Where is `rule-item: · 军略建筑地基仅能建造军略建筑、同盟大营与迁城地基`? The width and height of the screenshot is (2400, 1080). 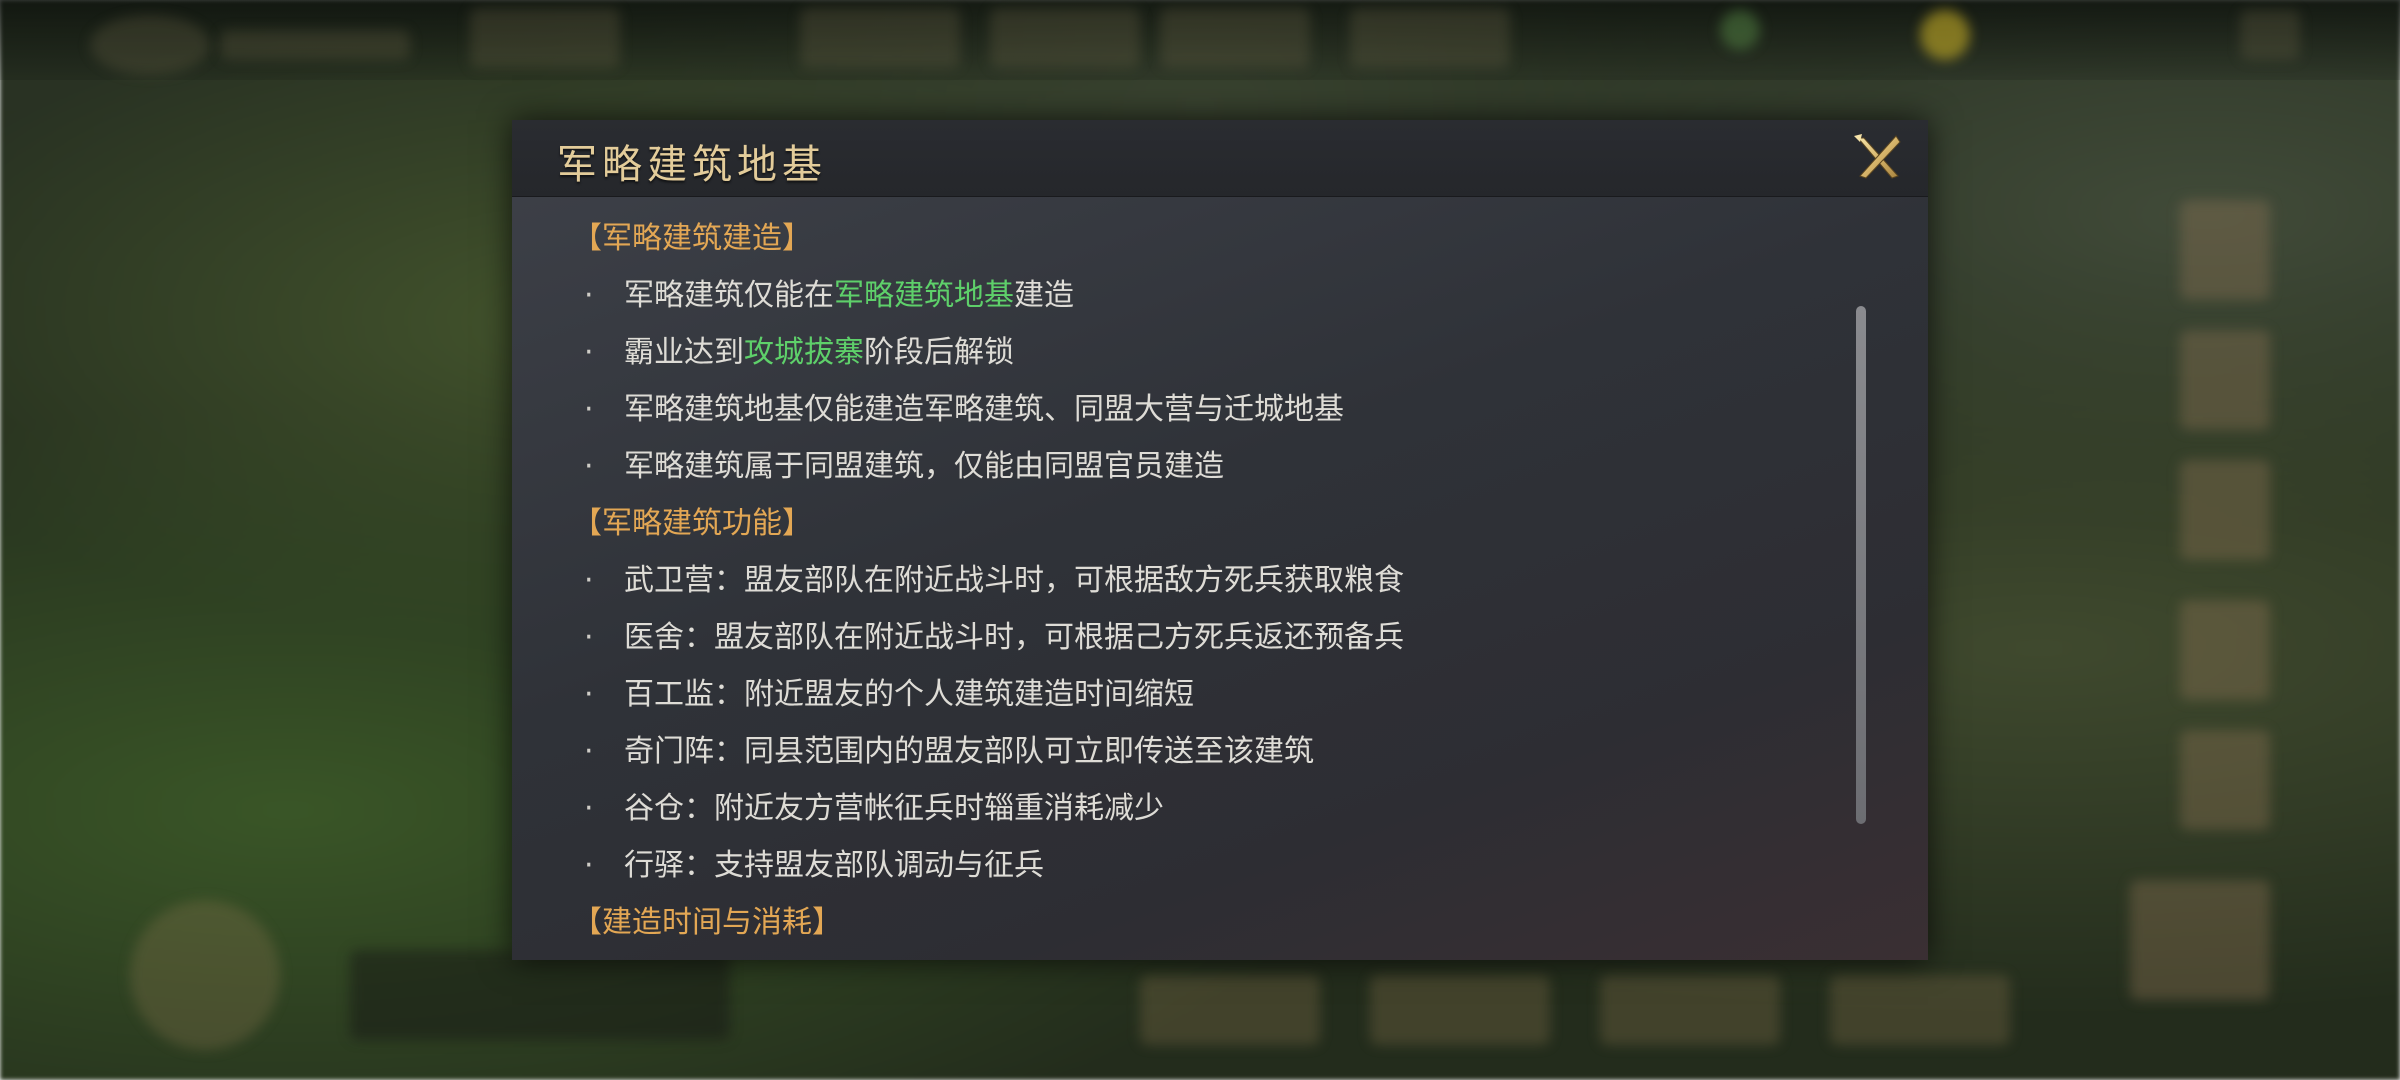 rule-item: · 军略建筑地基仅能建造军略建筑、同盟大营与迁城地基 is located at coordinates (1202, 409).